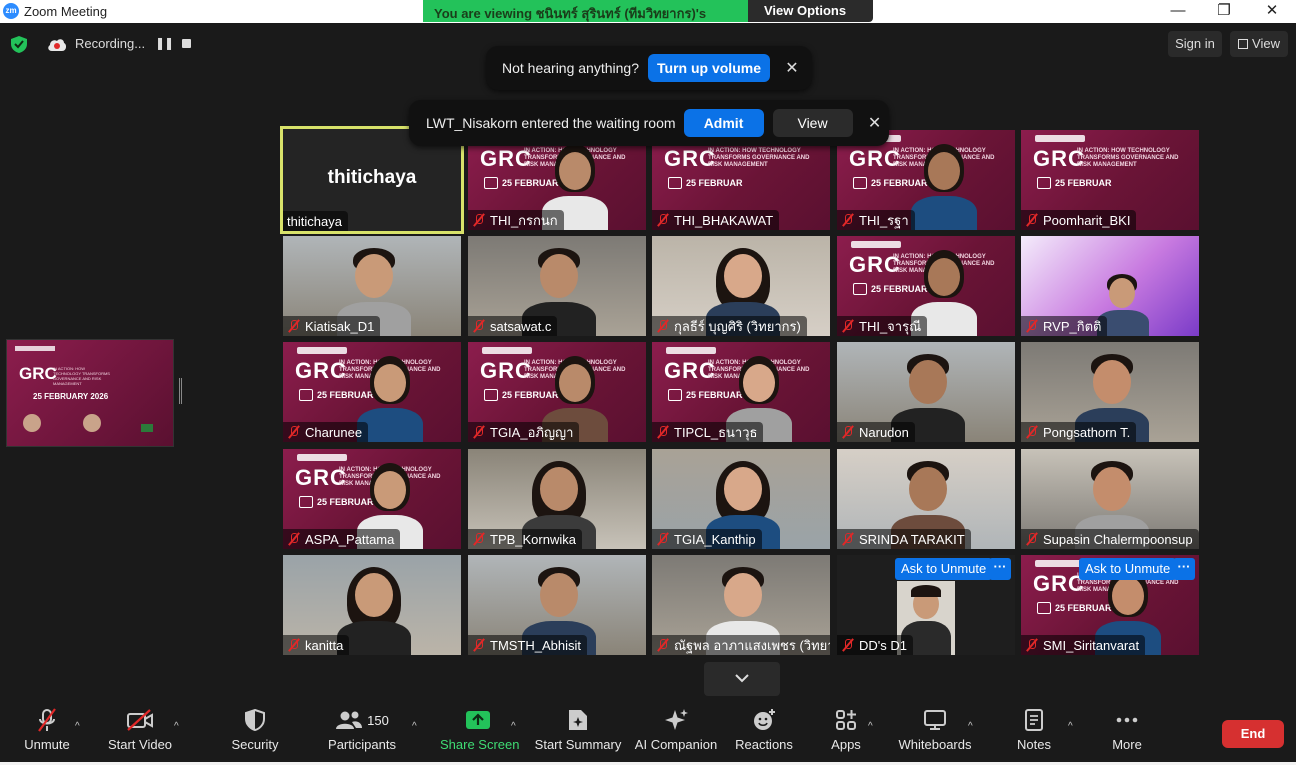 This screenshot has height=765, width=1296. What do you see at coordinates (47, 734) in the screenshot?
I see `unmute-button: Unmute` at bounding box center [47, 734].